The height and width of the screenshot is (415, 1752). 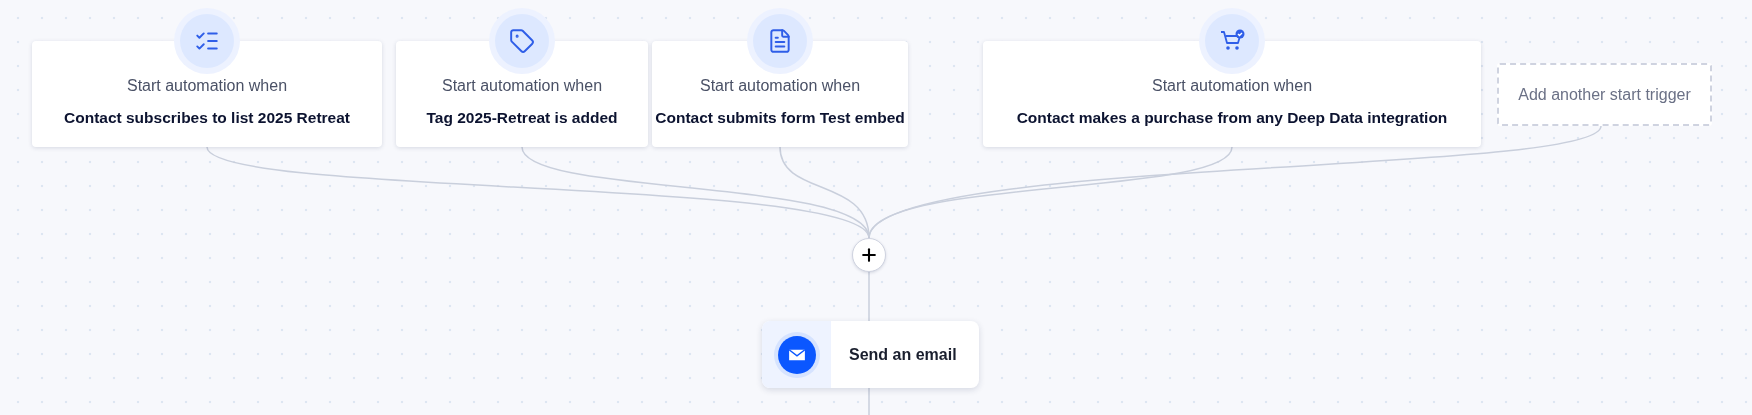 I want to click on trigger-card: Start automation when Contact makes a purchase from any Deep Data integration, so click(x=1232, y=94).